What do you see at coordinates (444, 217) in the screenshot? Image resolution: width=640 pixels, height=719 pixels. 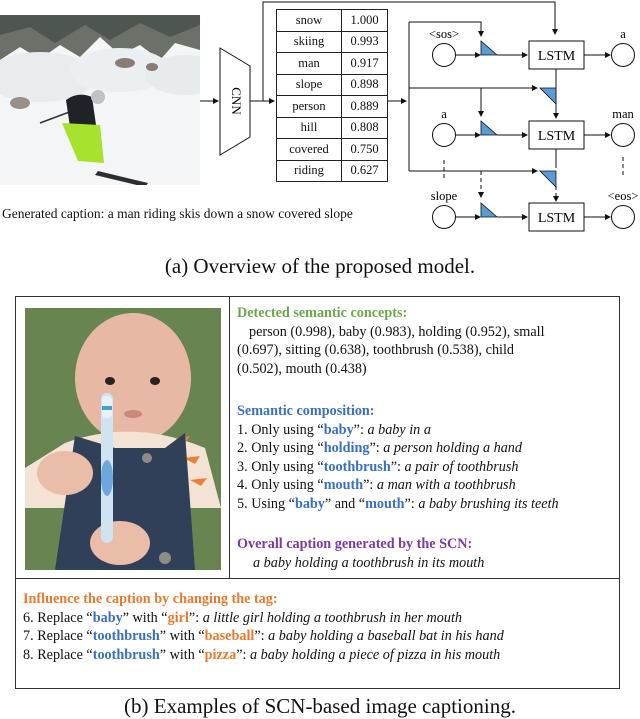 I see `input-node-slope` at bounding box center [444, 217].